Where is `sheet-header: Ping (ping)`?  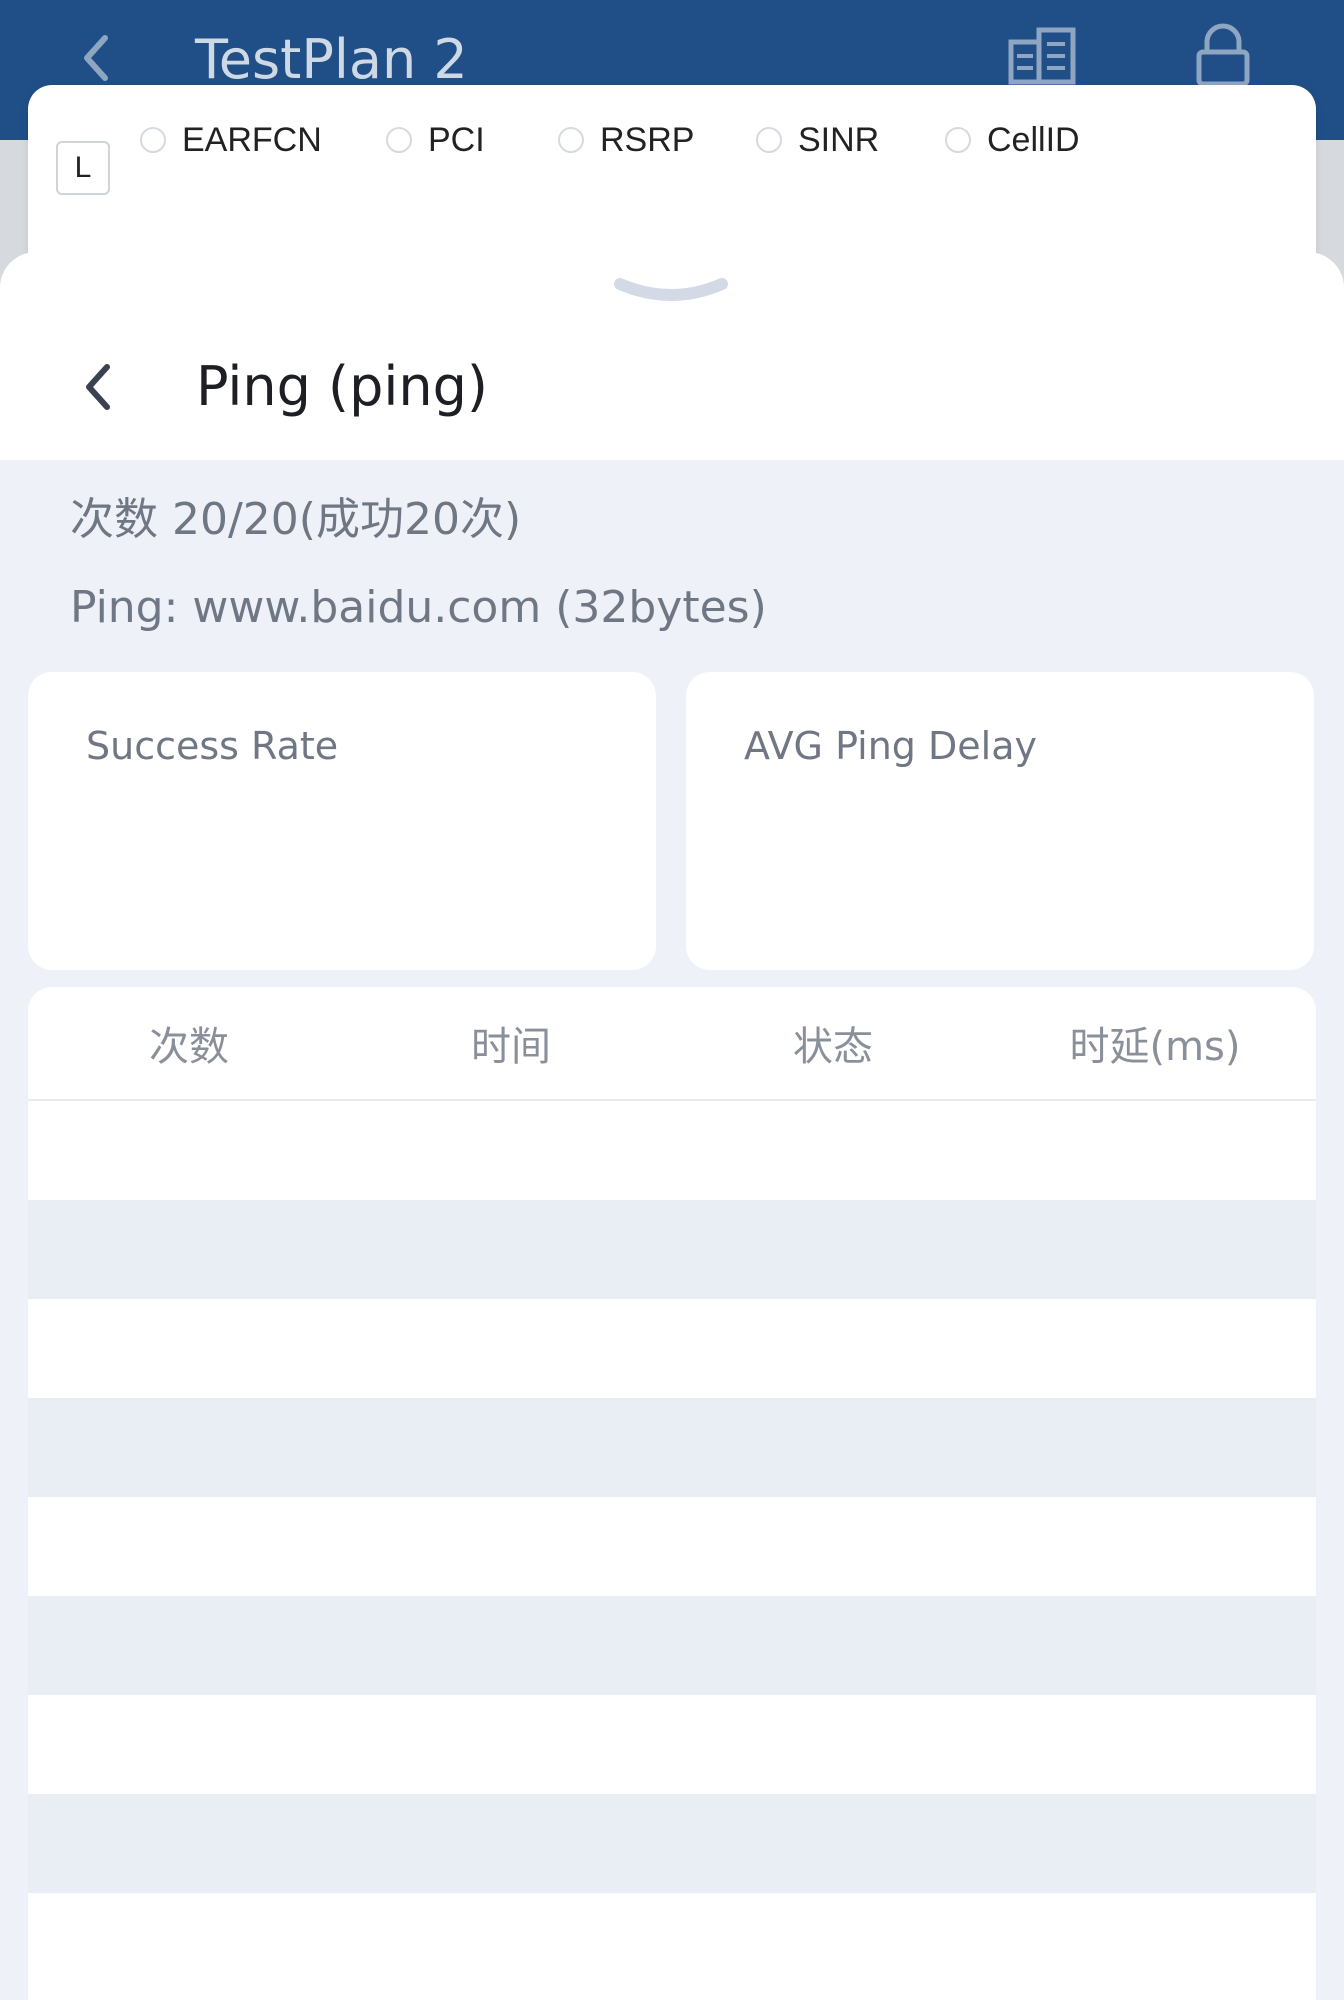
sheet-header: Ping (ping) is located at coordinates (672, 356).